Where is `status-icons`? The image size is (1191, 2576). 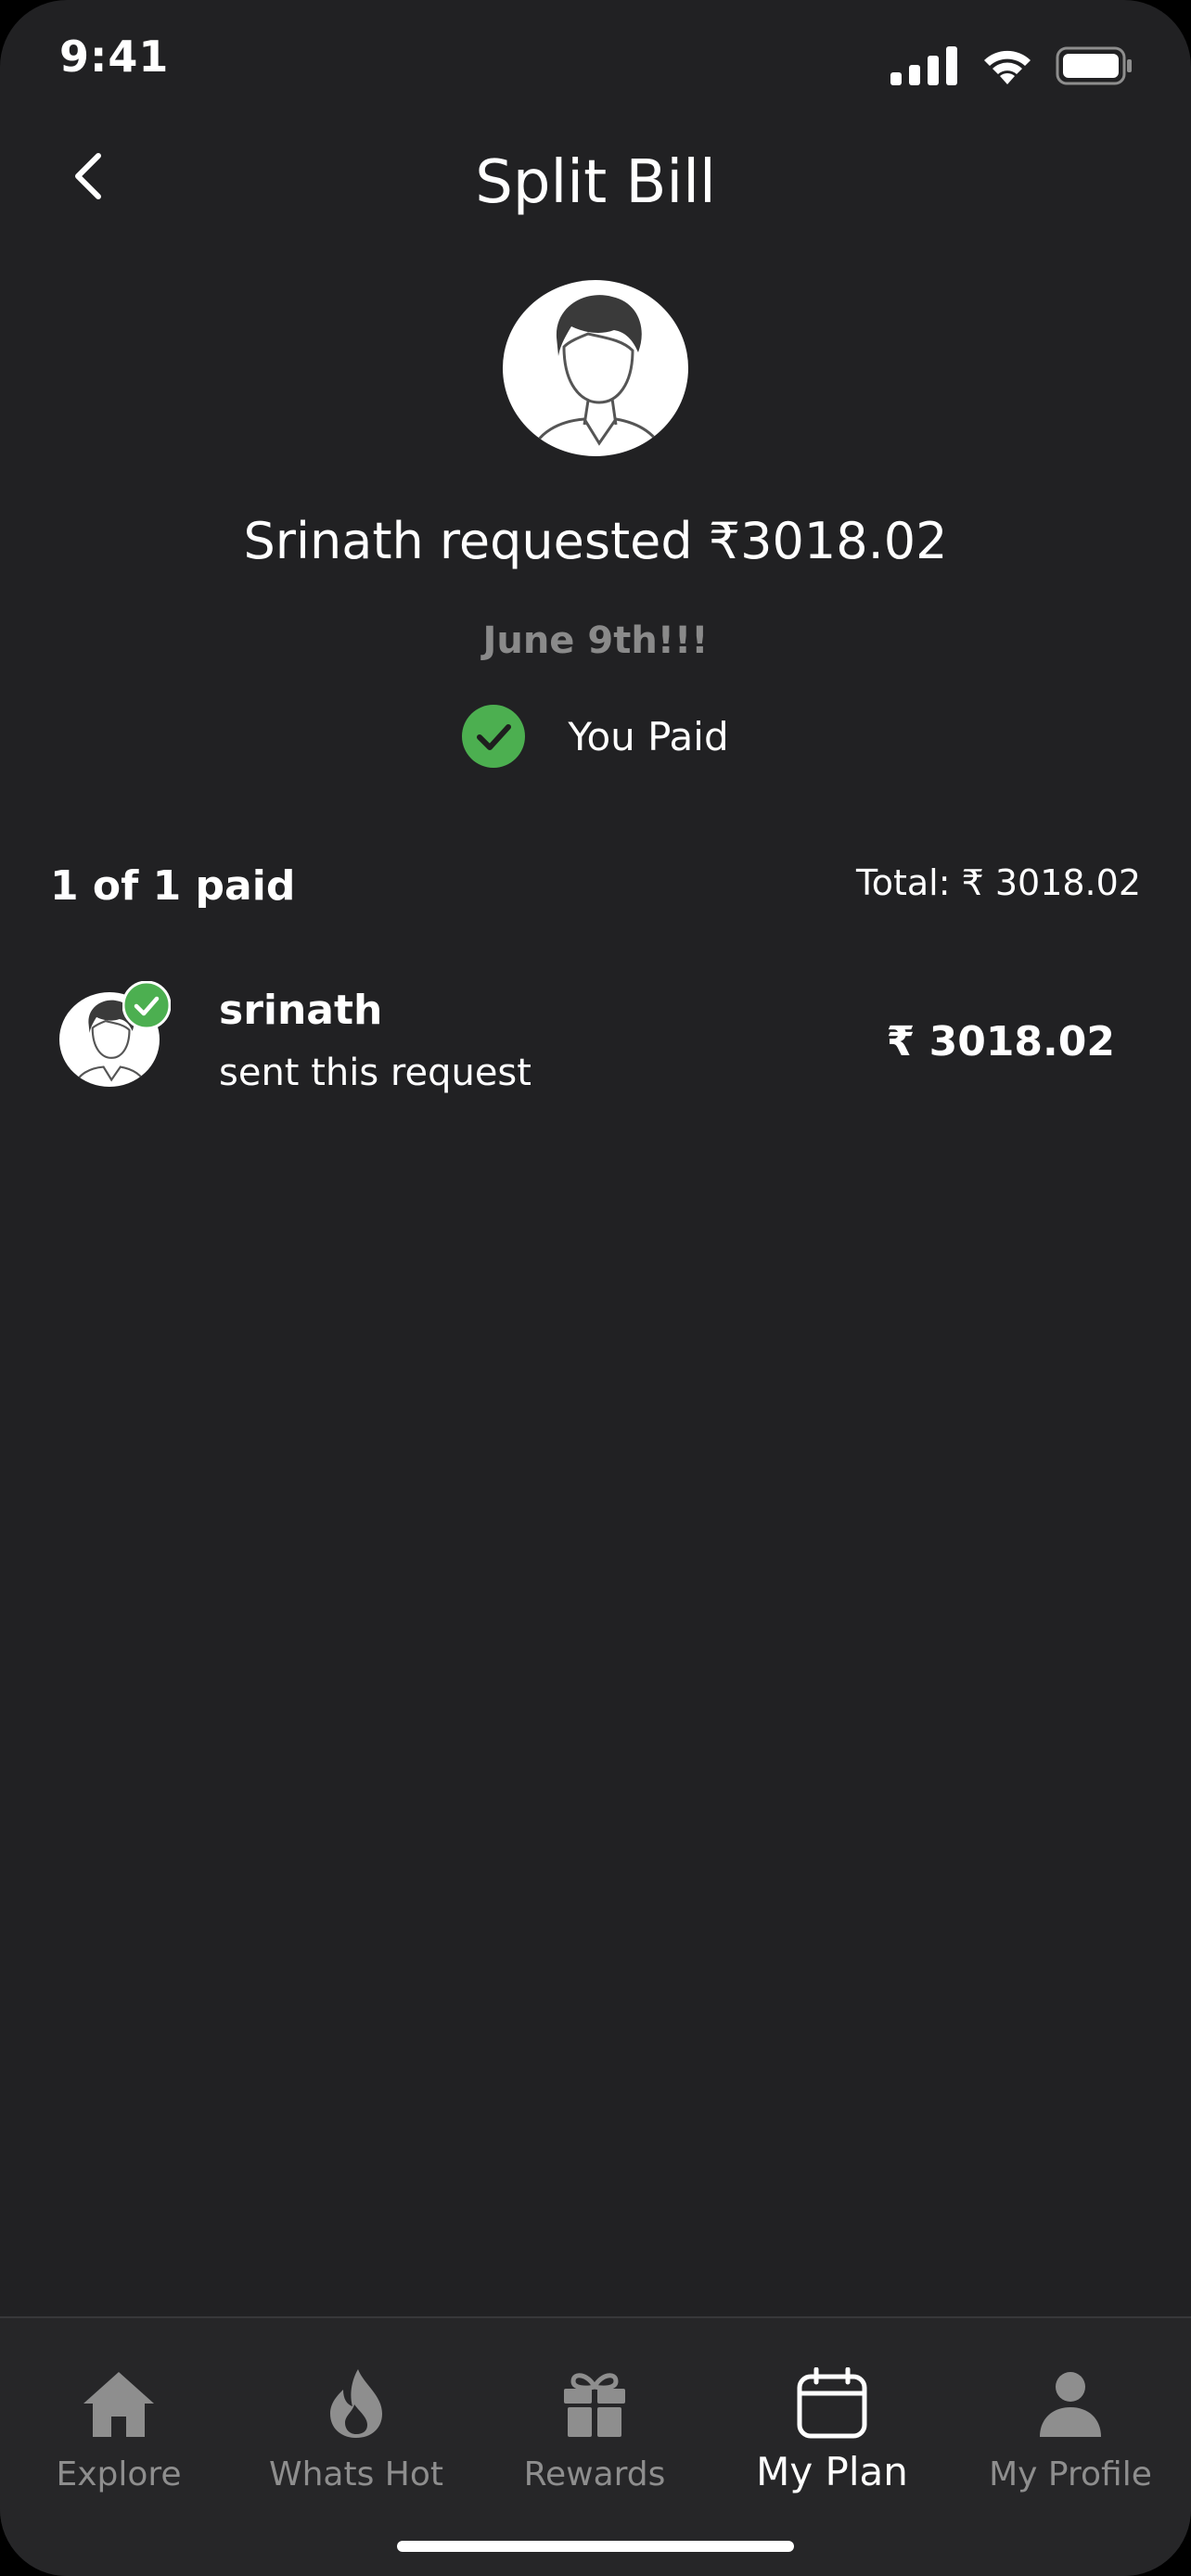 status-icons is located at coordinates (1011, 66).